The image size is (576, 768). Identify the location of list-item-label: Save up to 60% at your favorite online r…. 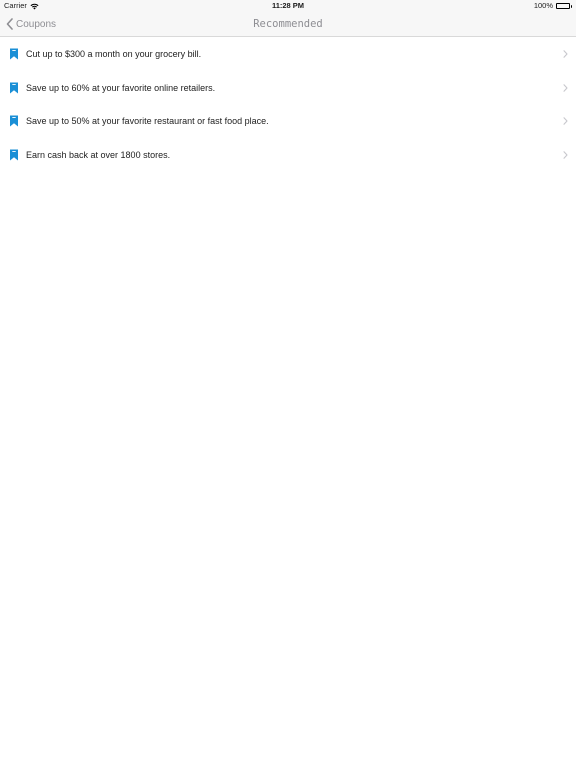
(121, 87).